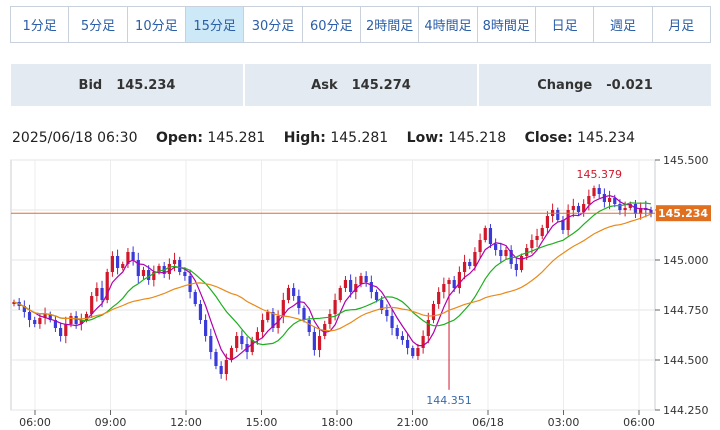  What do you see at coordinates (381, 85) in the screenshot?
I see `ask-value: 145.274` at bounding box center [381, 85].